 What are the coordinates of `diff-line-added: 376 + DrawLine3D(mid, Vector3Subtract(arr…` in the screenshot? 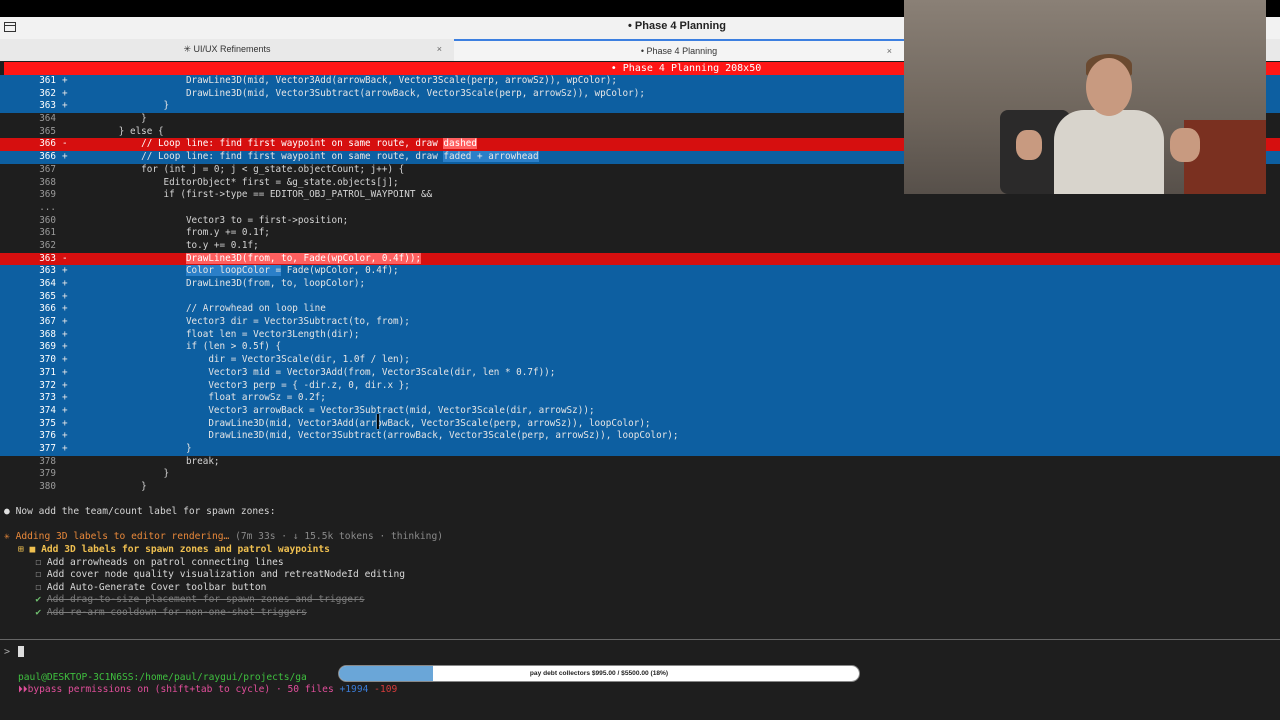 It's located at (640, 436).